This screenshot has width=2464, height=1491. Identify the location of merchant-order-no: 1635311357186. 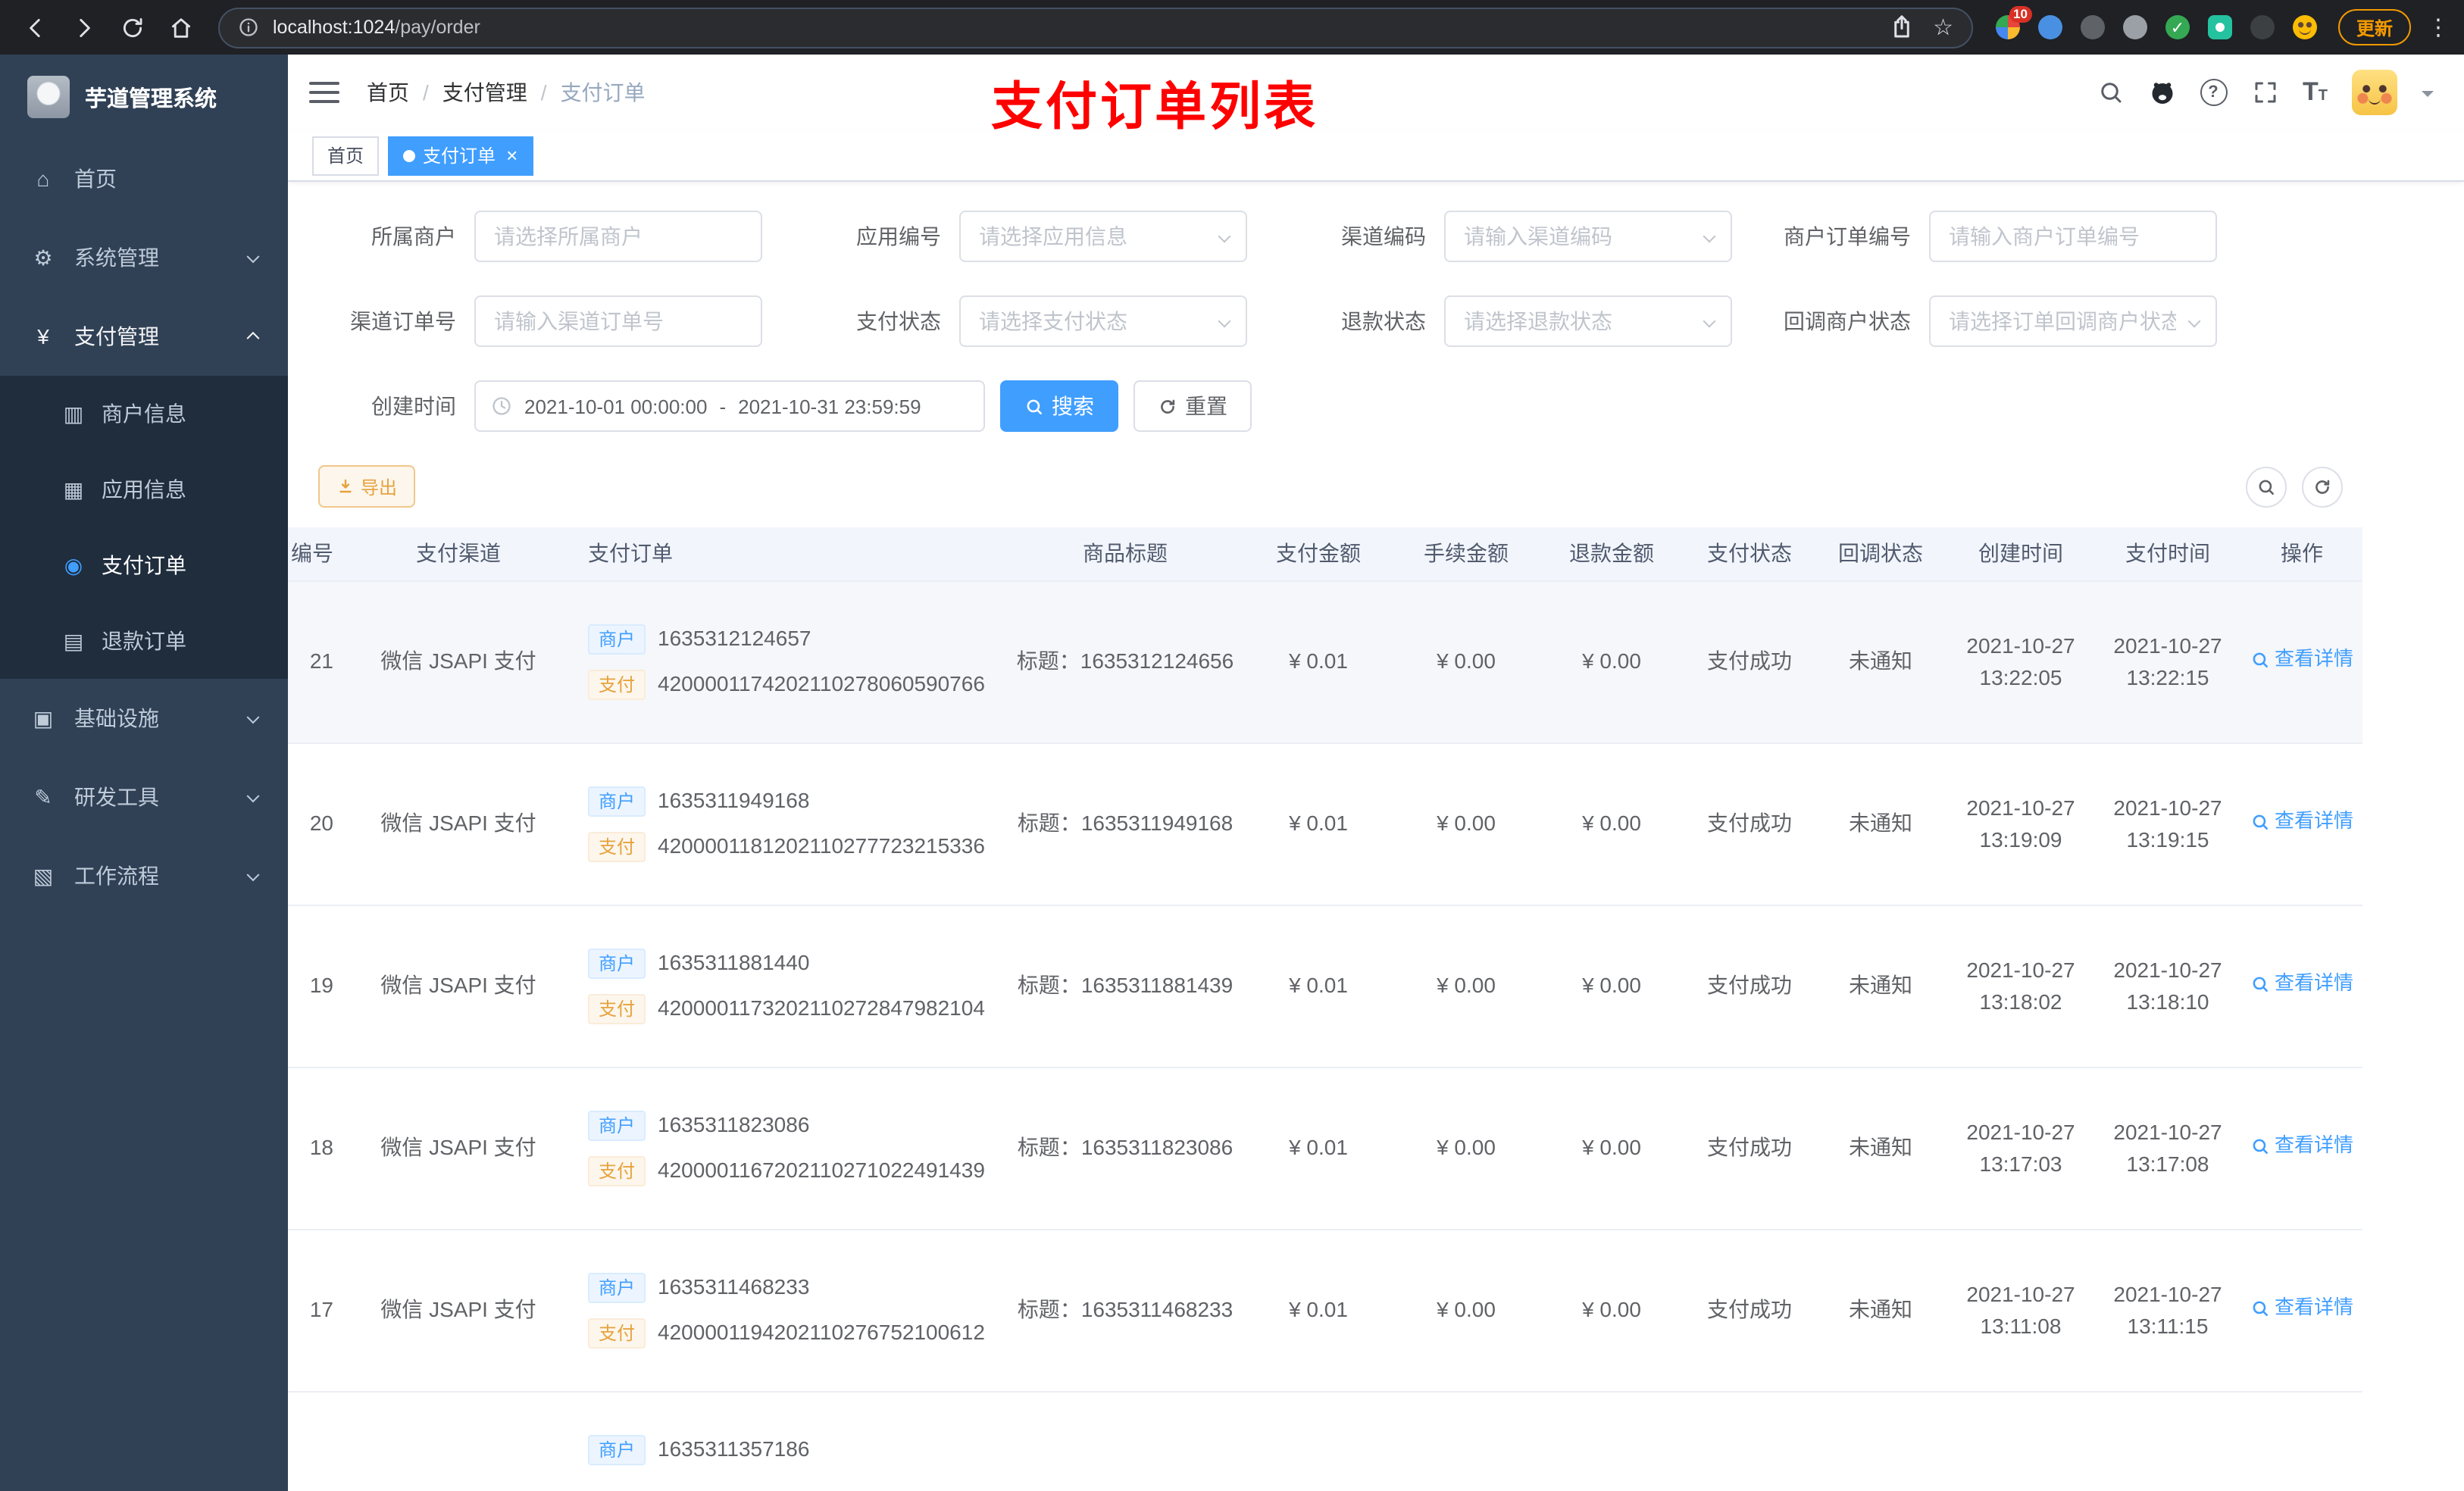
(734, 1448).